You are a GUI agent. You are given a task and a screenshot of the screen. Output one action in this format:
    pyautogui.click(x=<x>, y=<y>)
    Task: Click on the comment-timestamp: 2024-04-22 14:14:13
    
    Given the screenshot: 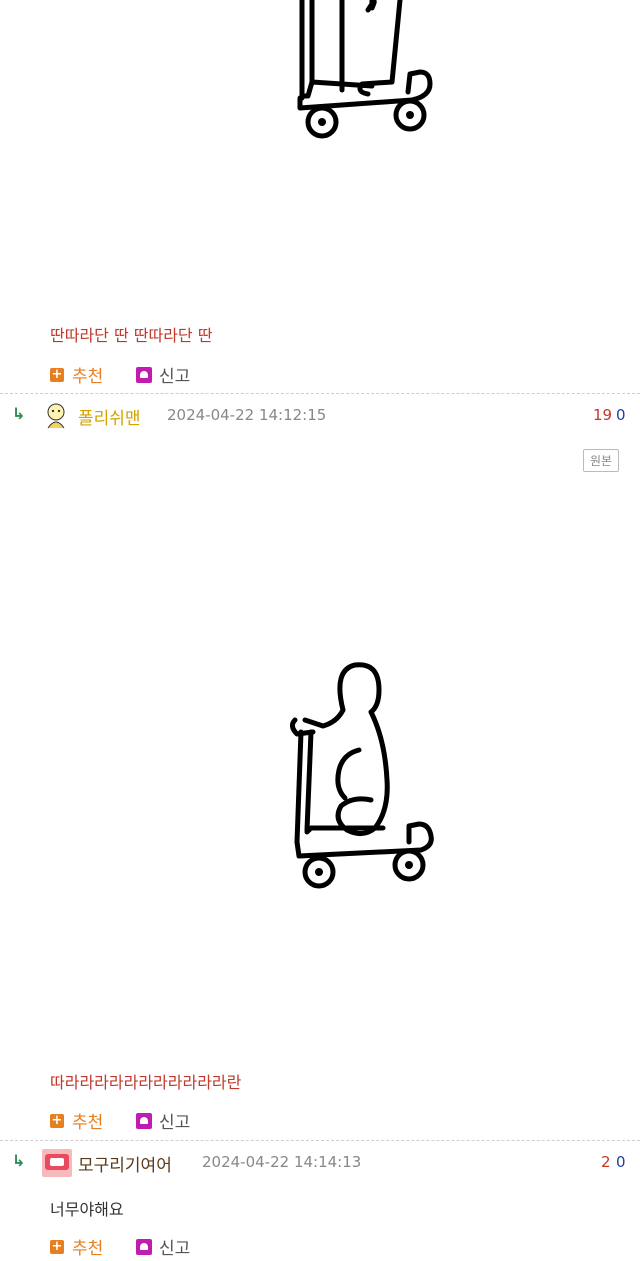 What is the action you would take?
    pyautogui.click(x=282, y=1162)
    